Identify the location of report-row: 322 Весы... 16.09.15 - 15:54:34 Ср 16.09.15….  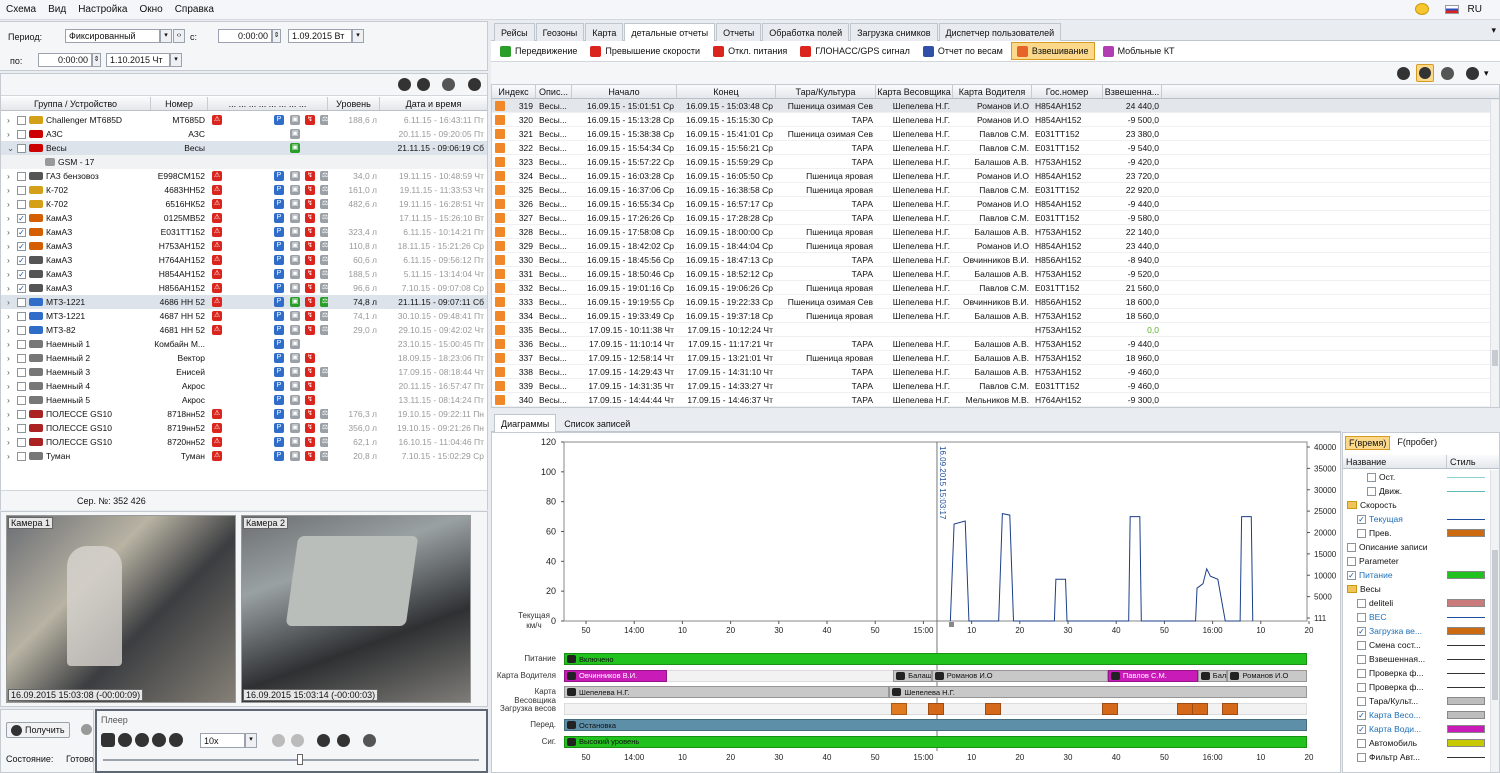
(995, 148).